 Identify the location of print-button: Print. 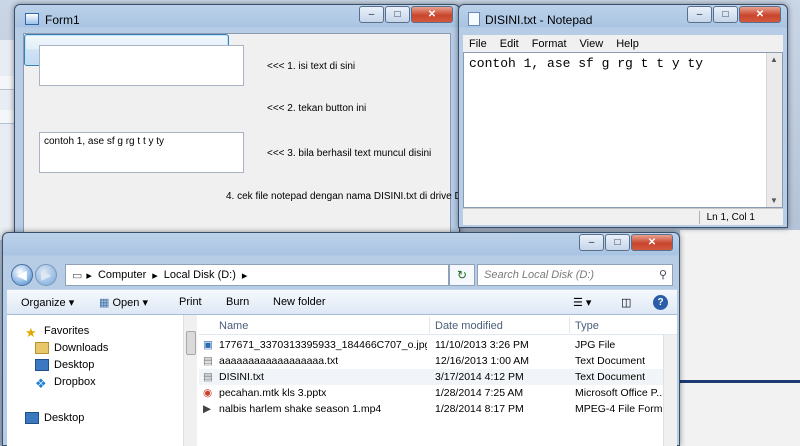
(190, 302).